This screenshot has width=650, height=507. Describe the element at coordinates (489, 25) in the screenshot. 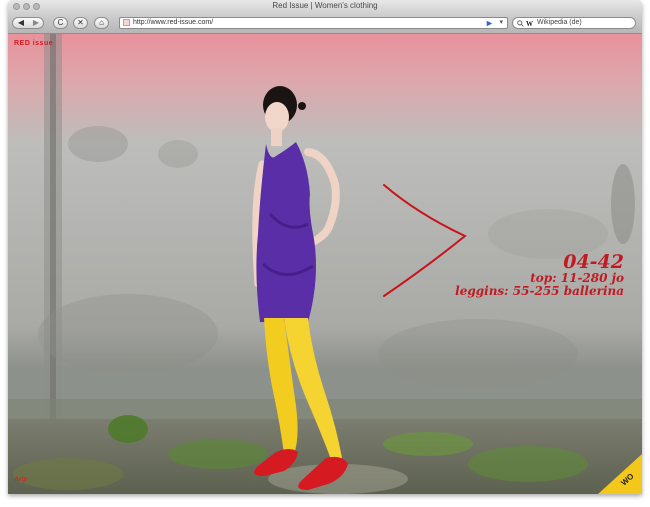

I see `rss-icon` at that location.